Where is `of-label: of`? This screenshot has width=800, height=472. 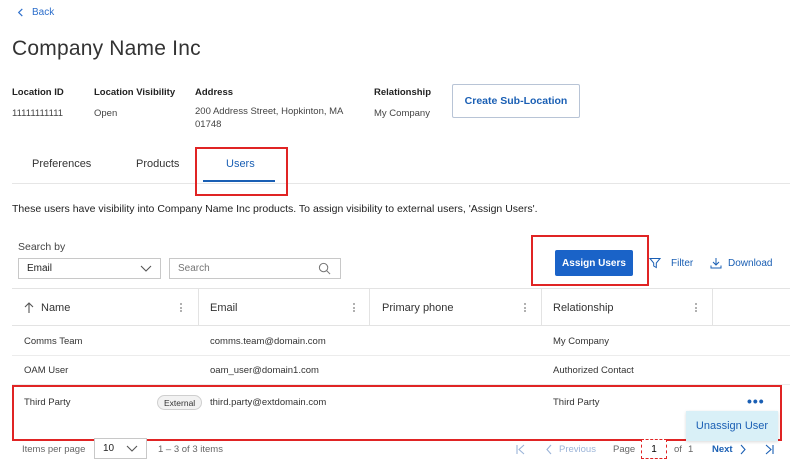 of-label: of is located at coordinates (678, 449).